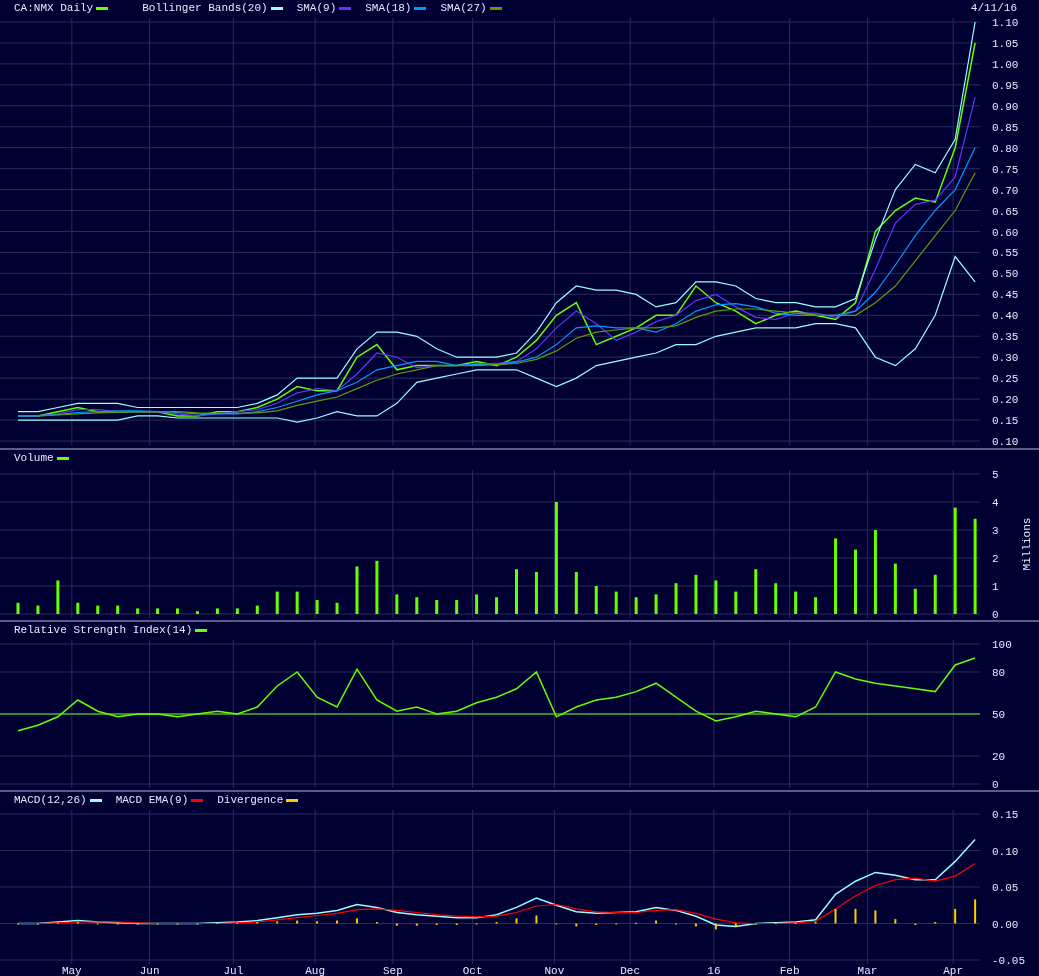 This screenshot has height=976, width=1039. What do you see at coordinates (995, 503) in the screenshot?
I see `axis-tick-label: 4` at bounding box center [995, 503].